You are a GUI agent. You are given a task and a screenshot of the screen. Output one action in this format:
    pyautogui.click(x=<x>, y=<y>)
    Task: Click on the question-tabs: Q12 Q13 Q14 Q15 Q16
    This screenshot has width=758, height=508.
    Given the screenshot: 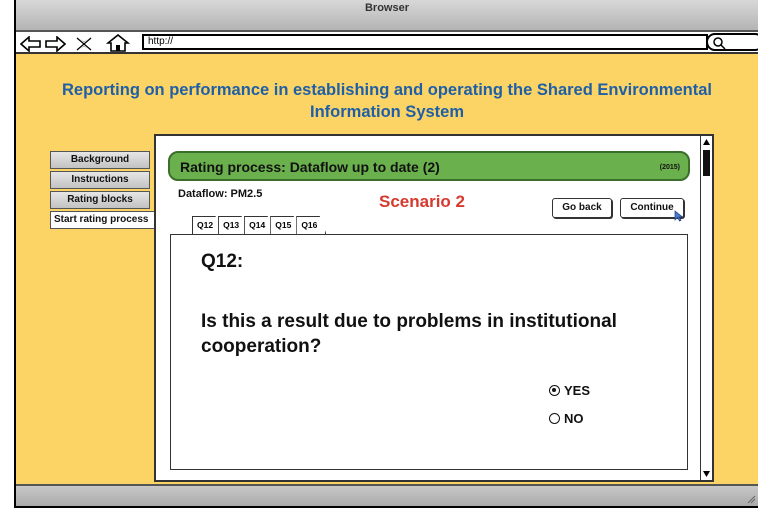 What is the action you would take?
    pyautogui.click(x=259, y=225)
    